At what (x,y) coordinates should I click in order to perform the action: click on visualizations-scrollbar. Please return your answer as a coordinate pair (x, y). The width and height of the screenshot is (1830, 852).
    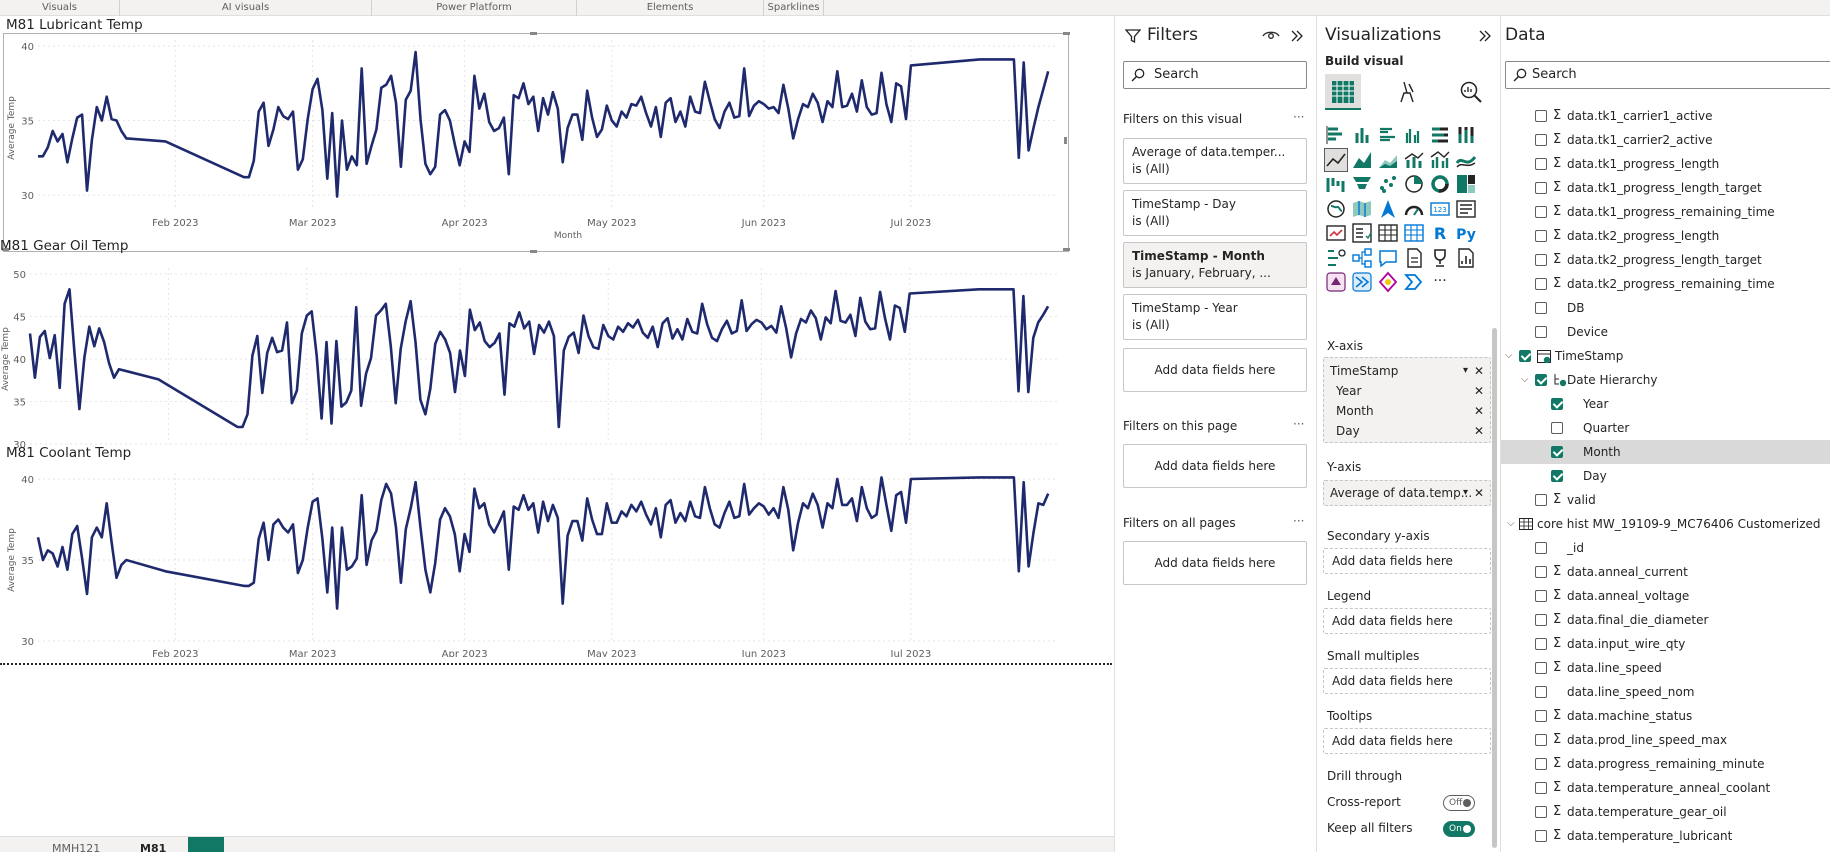
    Looking at the image, I should click on (1494, 588).